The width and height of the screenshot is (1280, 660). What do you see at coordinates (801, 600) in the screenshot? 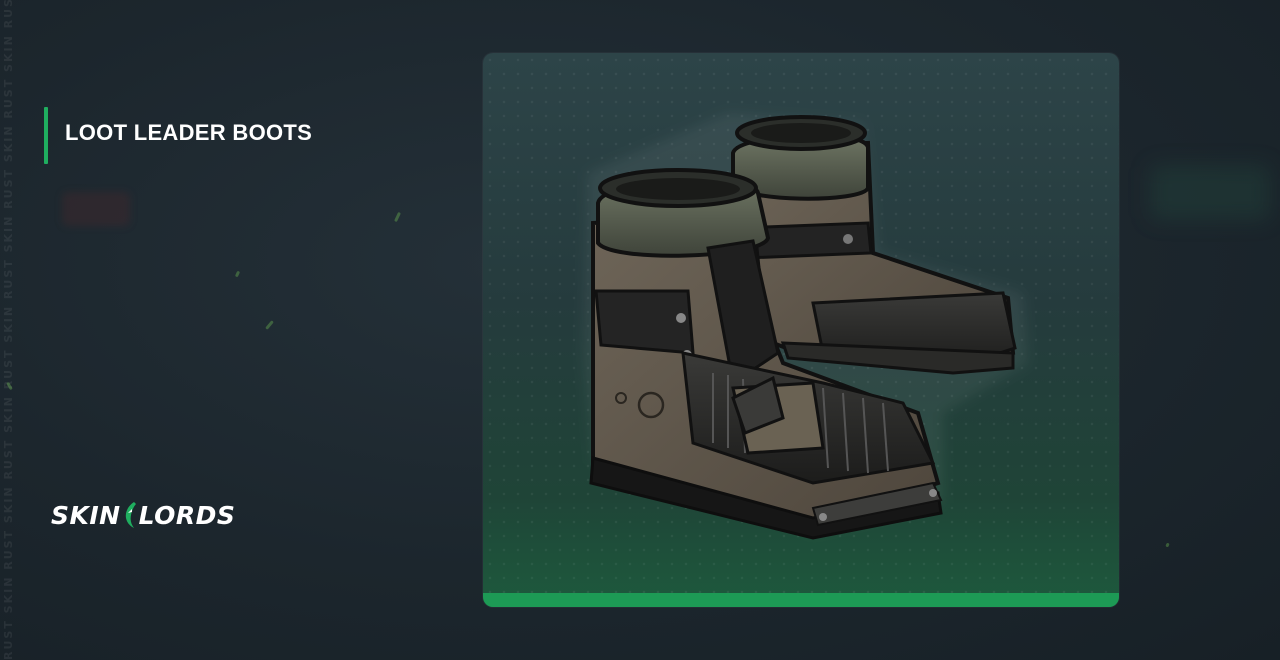
I see `rarity-bar` at bounding box center [801, 600].